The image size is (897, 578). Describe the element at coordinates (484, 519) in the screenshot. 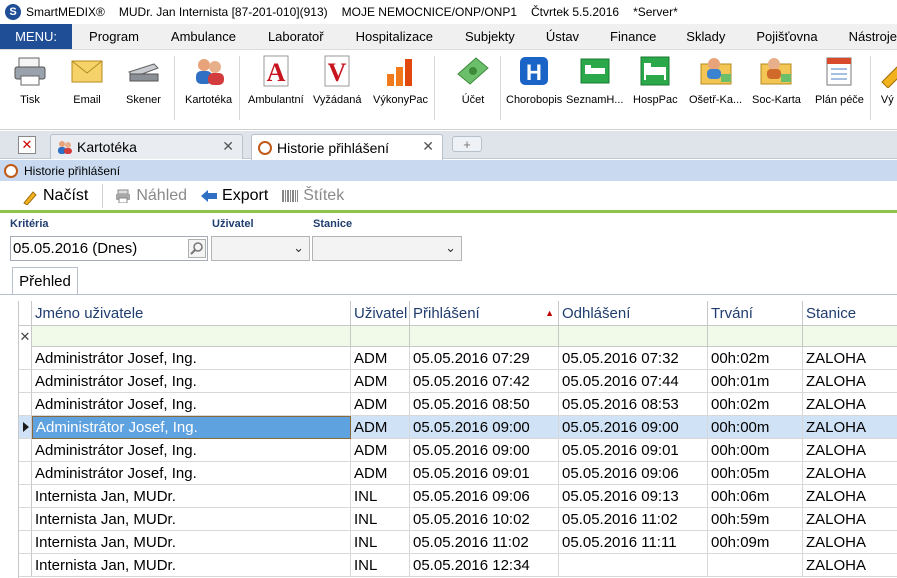

I see `table-cell: 05.05.2016 10:02` at that location.